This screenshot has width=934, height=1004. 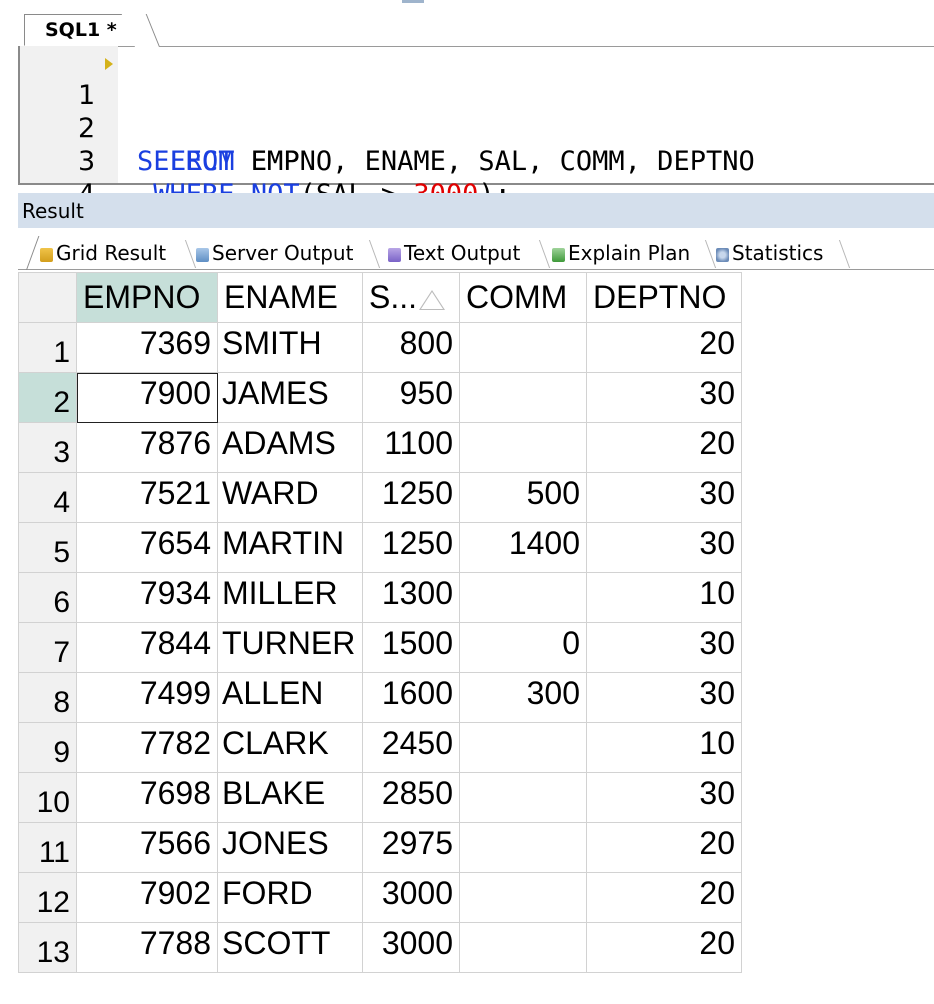 What do you see at coordinates (47, 497) in the screenshot?
I see `row-number: 4` at bounding box center [47, 497].